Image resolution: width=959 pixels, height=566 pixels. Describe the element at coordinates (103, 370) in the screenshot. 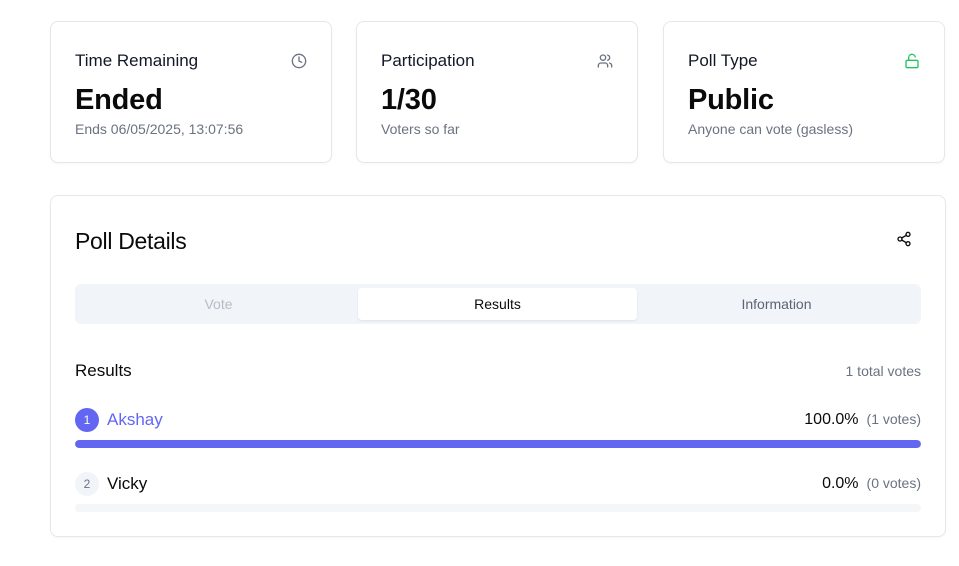

I see `results-heading: Results` at that location.